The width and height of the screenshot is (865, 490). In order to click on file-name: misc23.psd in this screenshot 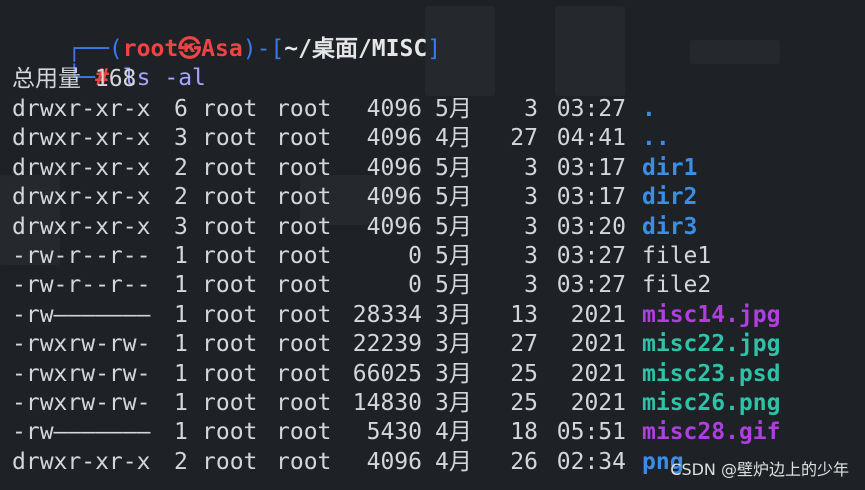, I will do `click(711, 373)`.